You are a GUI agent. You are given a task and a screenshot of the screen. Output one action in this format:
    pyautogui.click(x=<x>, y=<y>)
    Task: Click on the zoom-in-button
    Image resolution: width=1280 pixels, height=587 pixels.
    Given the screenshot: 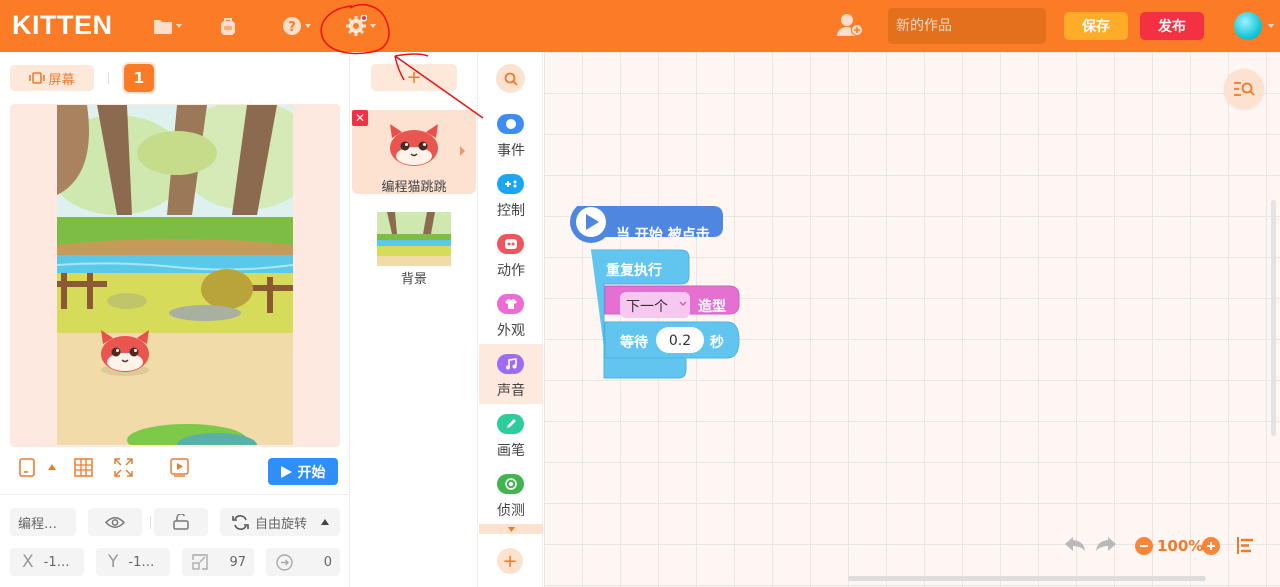 What is the action you would take?
    pyautogui.click(x=1211, y=546)
    